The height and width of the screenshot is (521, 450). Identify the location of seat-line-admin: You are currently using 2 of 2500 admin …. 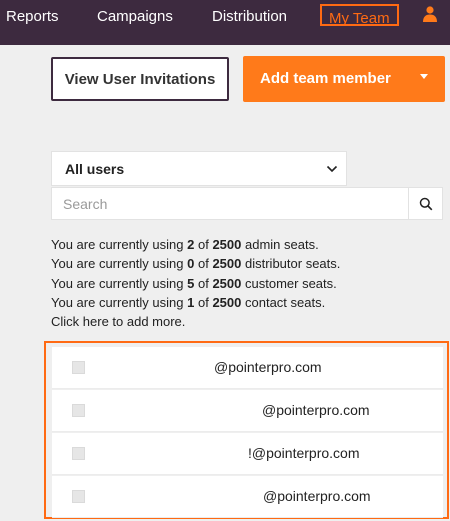
(185, 244).